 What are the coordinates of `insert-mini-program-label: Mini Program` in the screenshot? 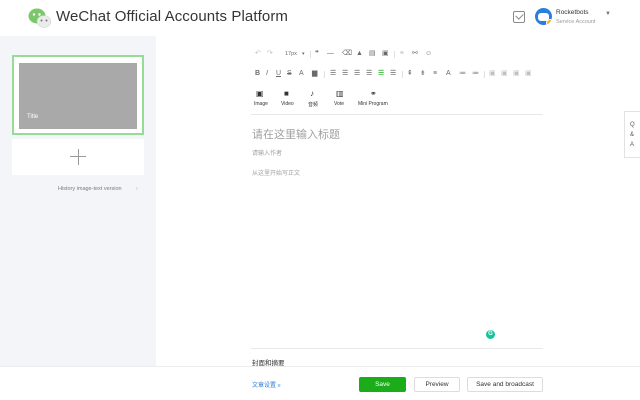 It's located at (373, 104).